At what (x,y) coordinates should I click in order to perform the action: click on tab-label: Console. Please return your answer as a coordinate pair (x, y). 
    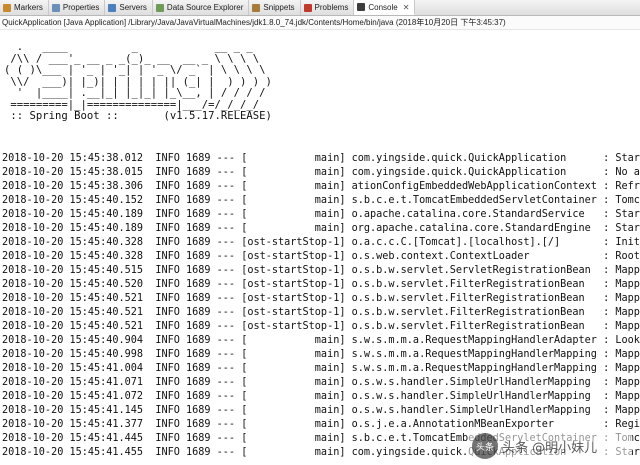
    Looking at the image, I should click on (383, 7).